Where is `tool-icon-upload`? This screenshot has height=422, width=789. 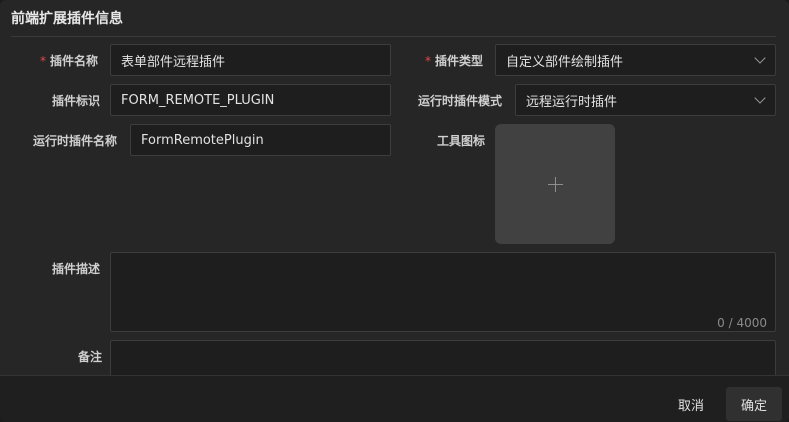 tool-icon-upload is located at coordinates (555, 184).